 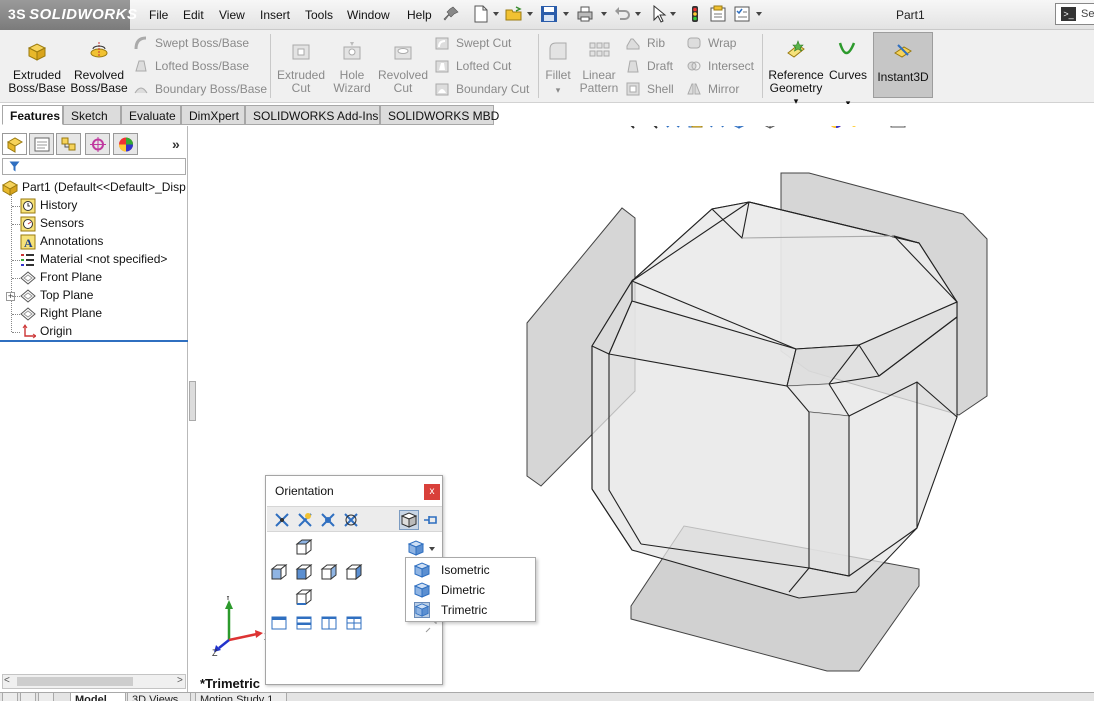 What do you see at coordinates (472, 44) in the screenshot?
I see `swept-cut-button: Swept Cut` at bounding box center [472, 44].